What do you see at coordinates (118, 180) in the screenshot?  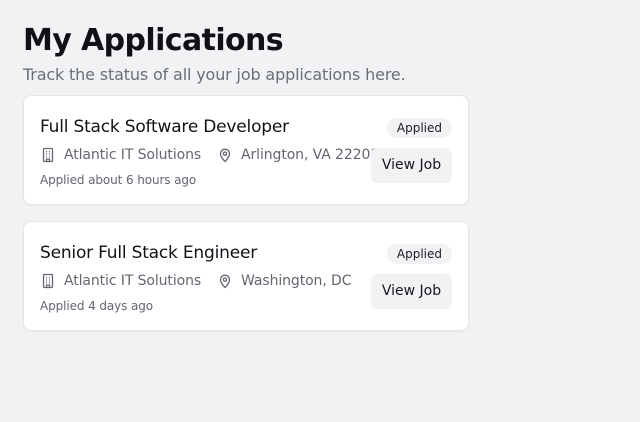 I see `applied-time: Applied about 6 hours ago` at bounding box center [118, 180].